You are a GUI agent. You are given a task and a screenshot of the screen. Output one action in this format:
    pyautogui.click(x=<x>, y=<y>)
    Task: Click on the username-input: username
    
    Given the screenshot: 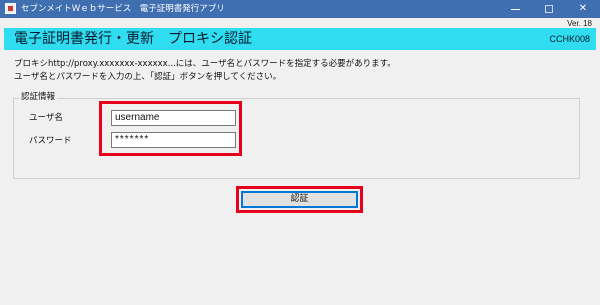 What is the action you would take?
    pyautogui.click(x=173, y=118)
    